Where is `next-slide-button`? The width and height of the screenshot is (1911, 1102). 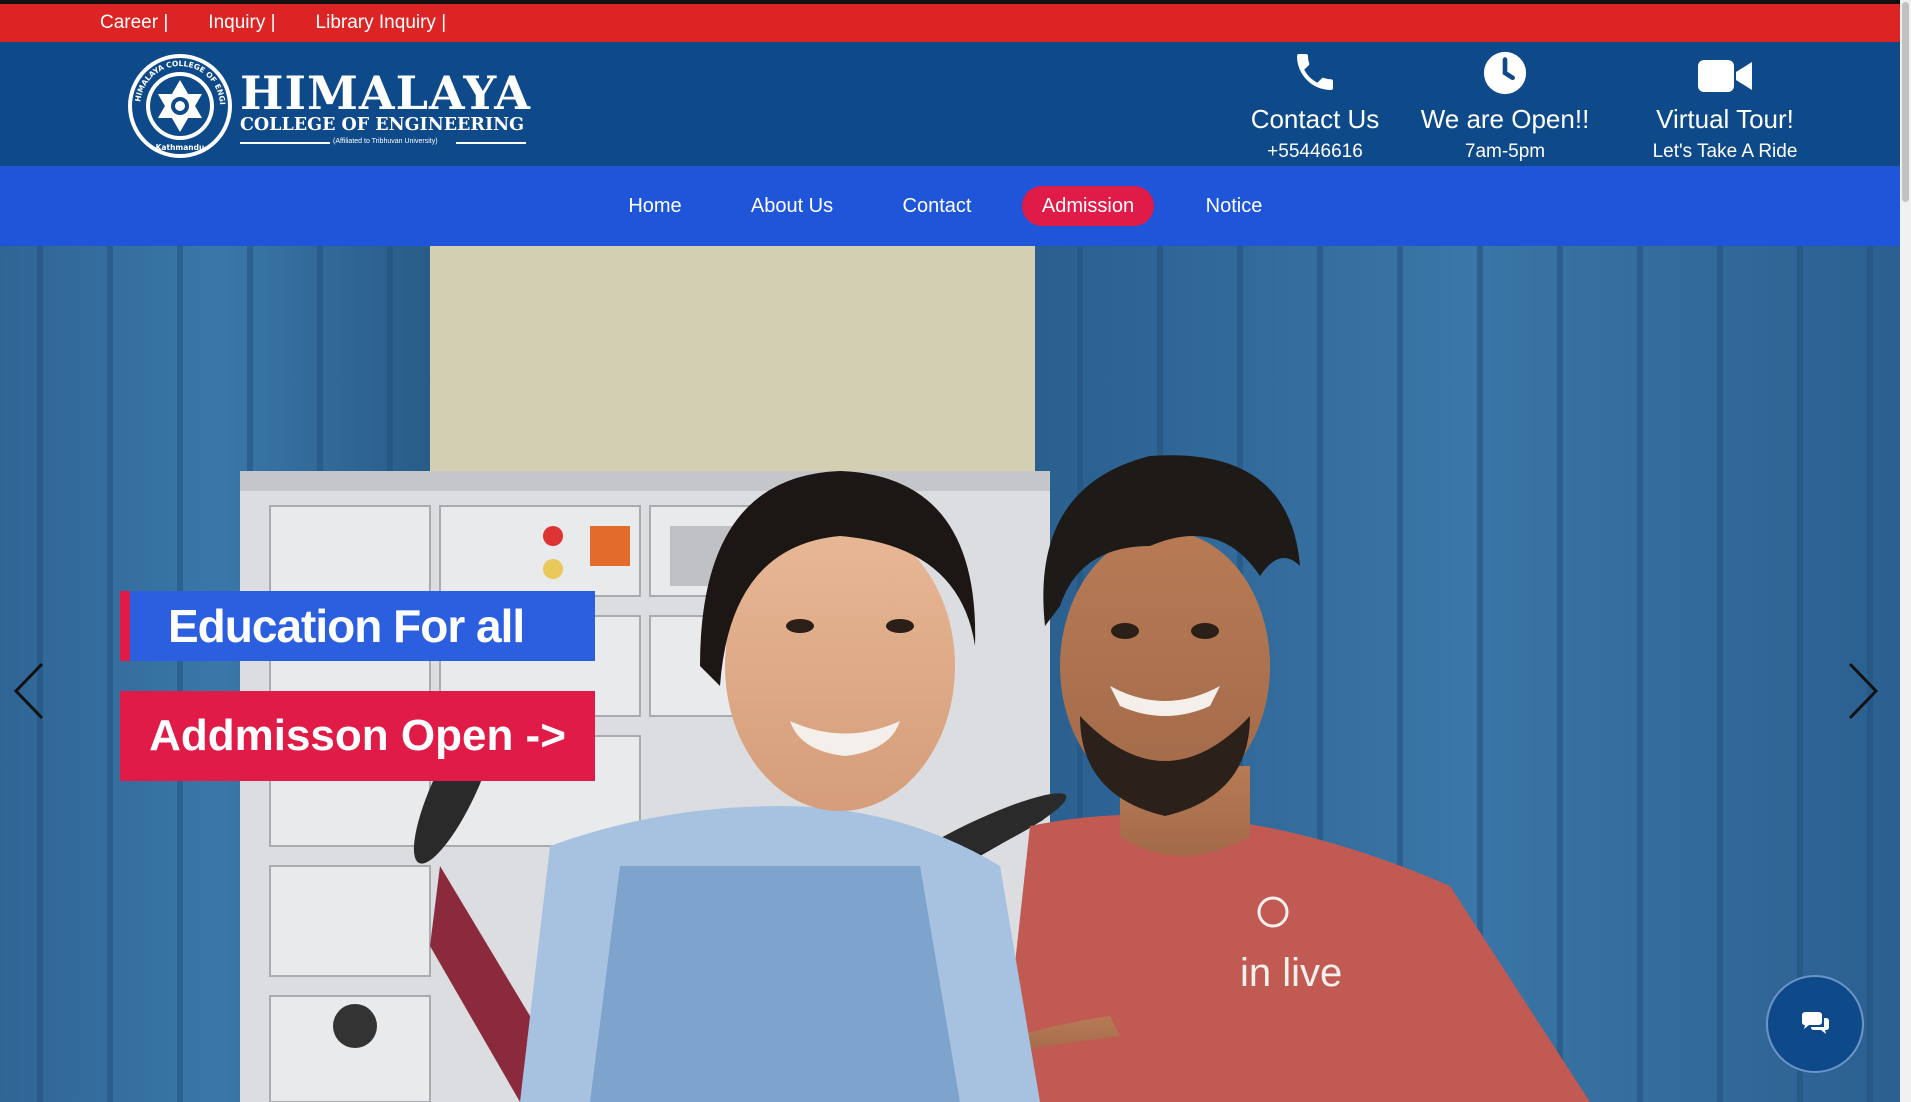 next-slide-button is located at coordinates (1862, 691).